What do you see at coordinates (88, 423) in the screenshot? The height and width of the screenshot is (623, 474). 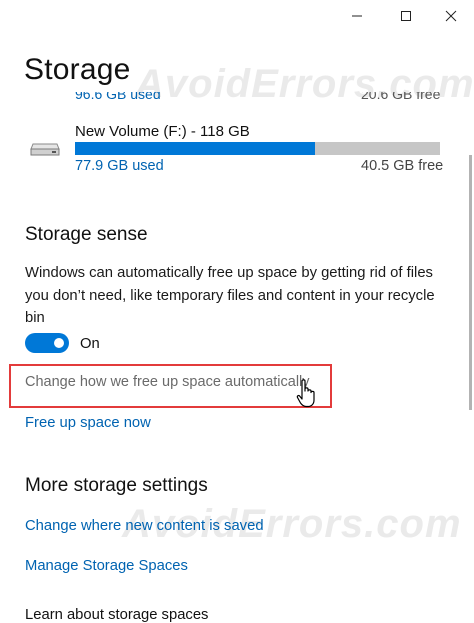 I see `free-up-space-now-link: Free up space now` at bounding box center [88, 423].